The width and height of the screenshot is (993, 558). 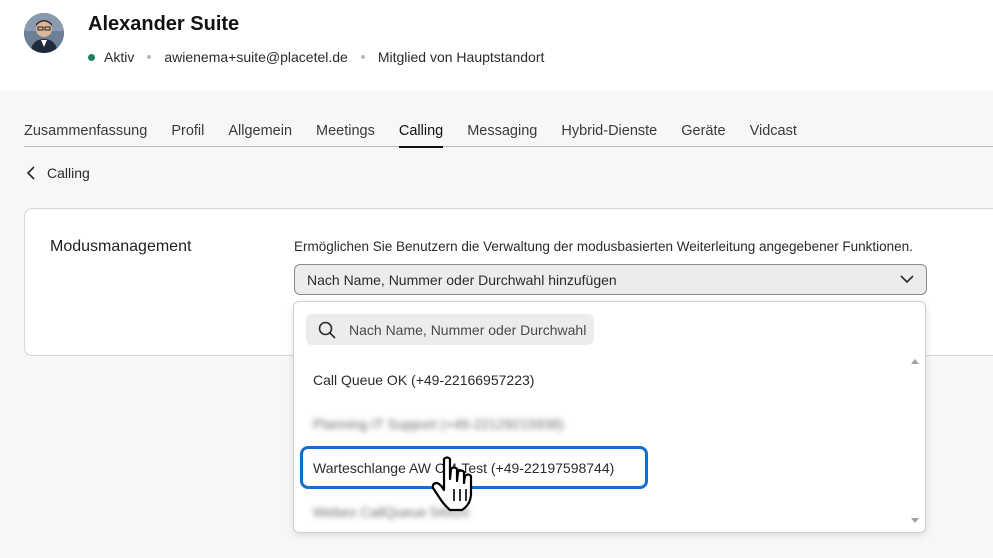 What do you see at coordinates (121, 246) in the screenshot?
I see `section-title: Modusmanagement` at bounding box center [121, 246].